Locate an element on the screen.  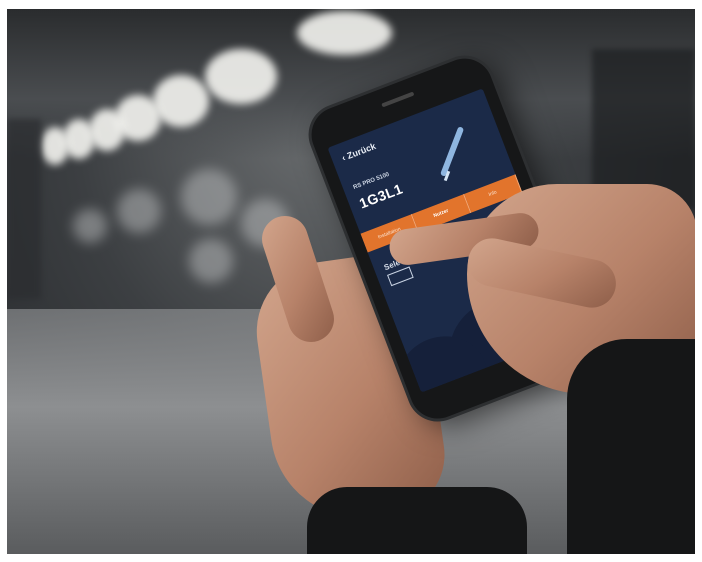
dial-indicator-icon is located at coordinates (452, 151).